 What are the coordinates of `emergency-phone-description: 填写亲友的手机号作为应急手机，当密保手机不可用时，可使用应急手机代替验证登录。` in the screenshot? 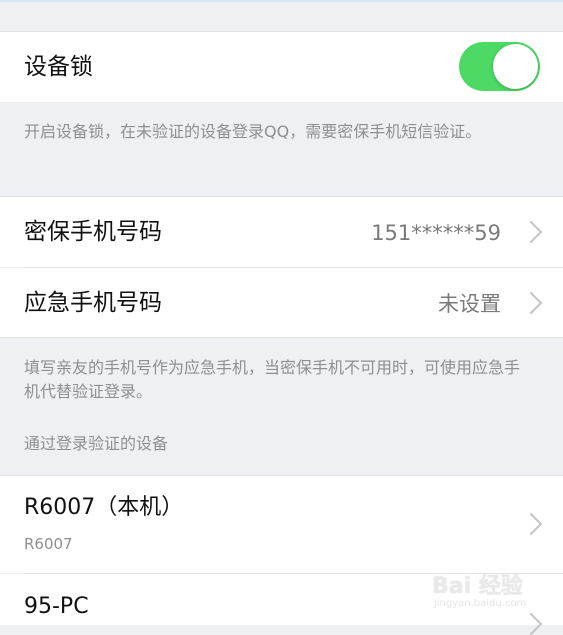 It's located at (272, 379).